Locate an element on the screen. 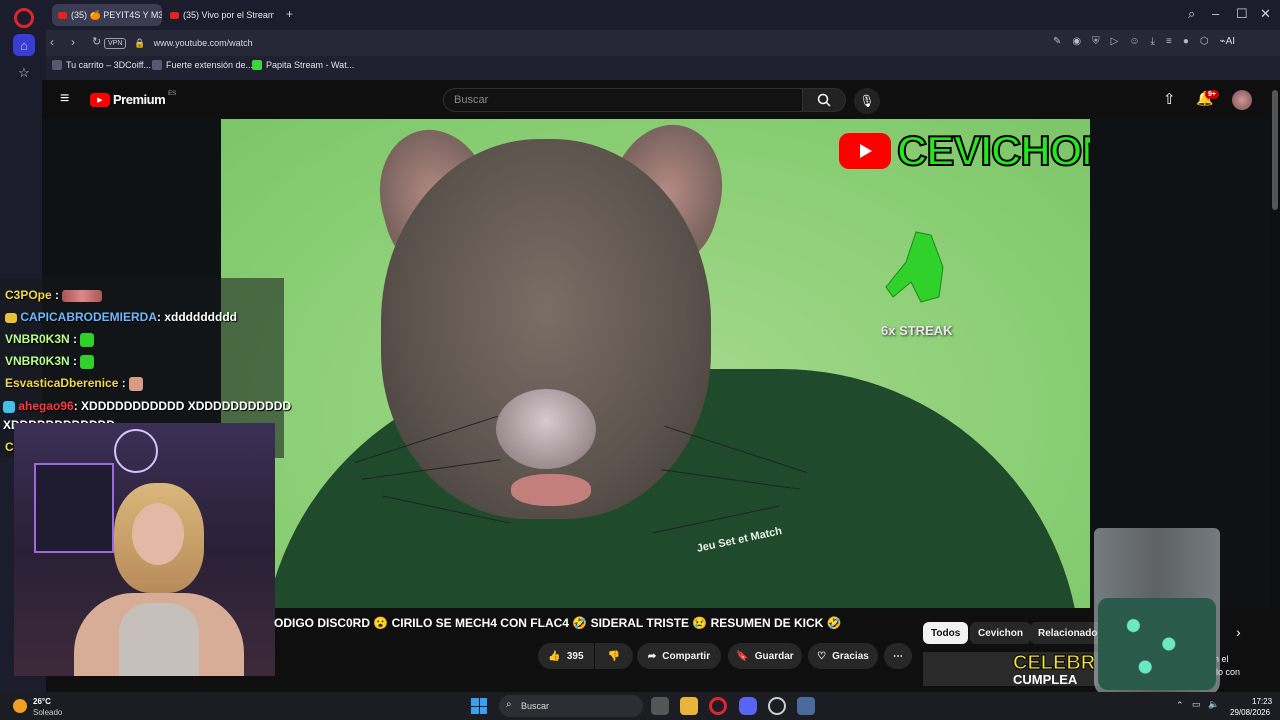  search-icon: ⌕ is located at coordinates (509, 704).